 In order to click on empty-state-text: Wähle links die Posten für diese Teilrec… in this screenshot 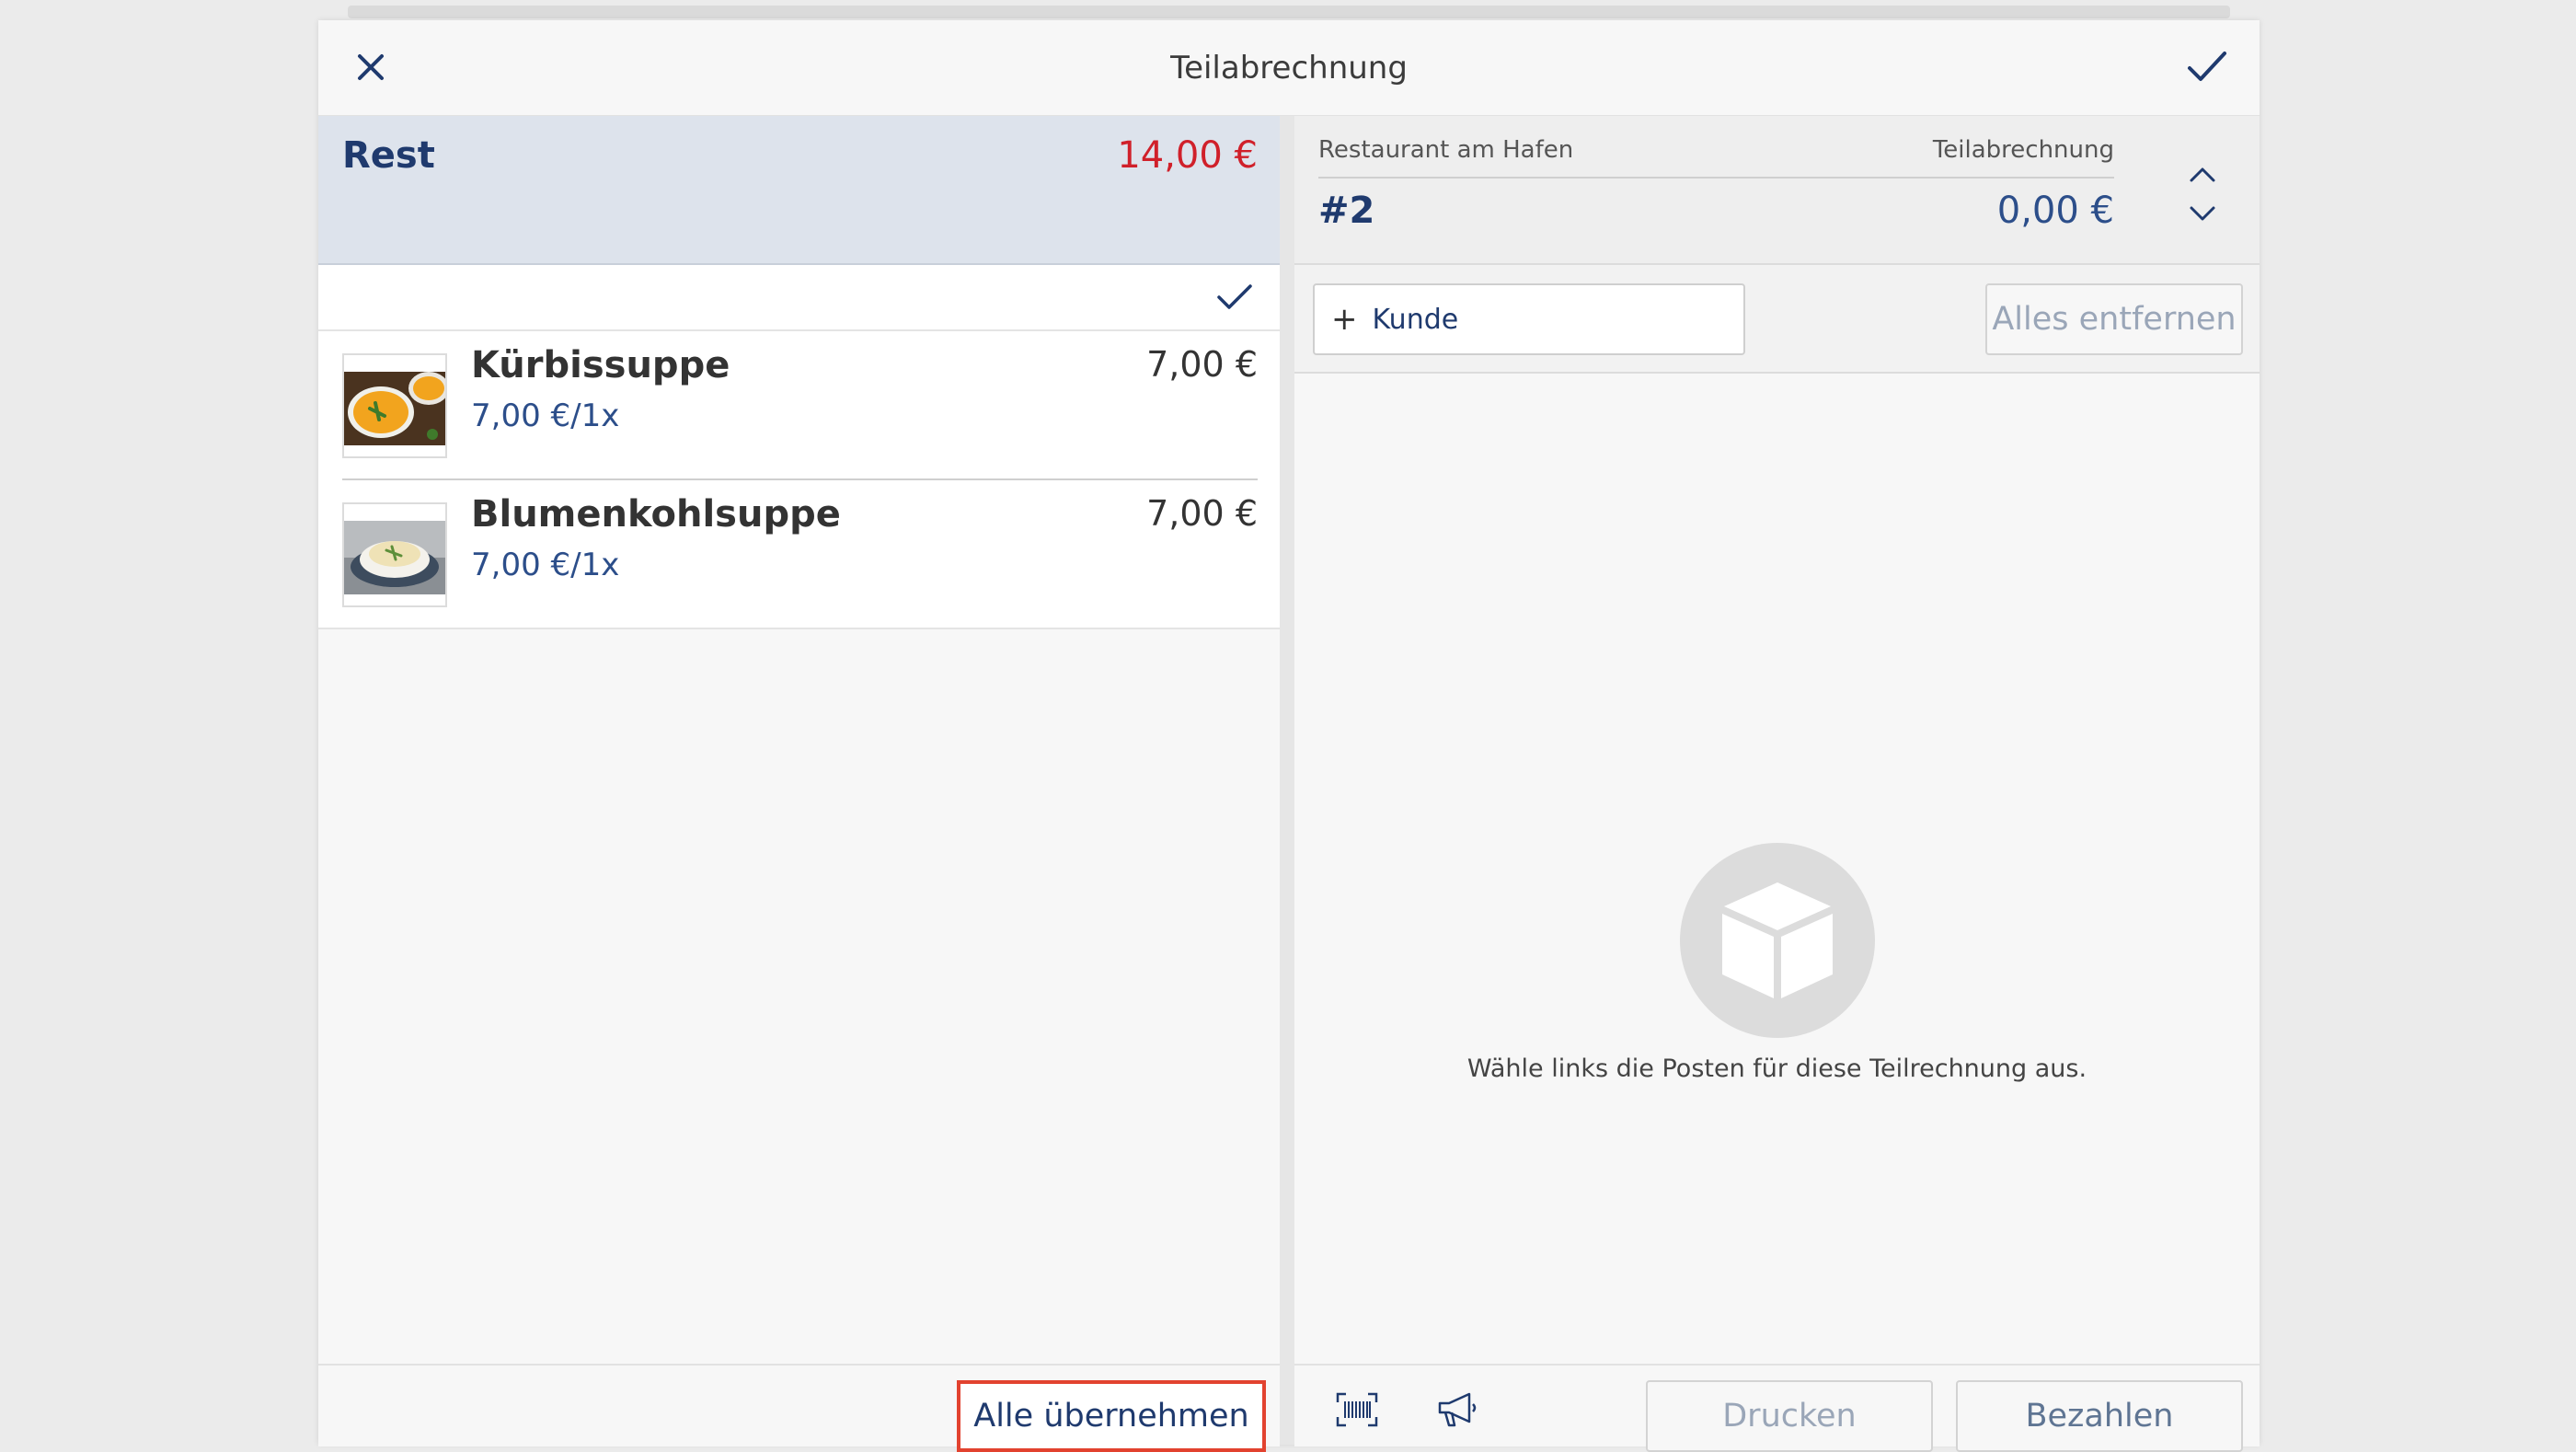, I will do `click(1776, 1068)`.